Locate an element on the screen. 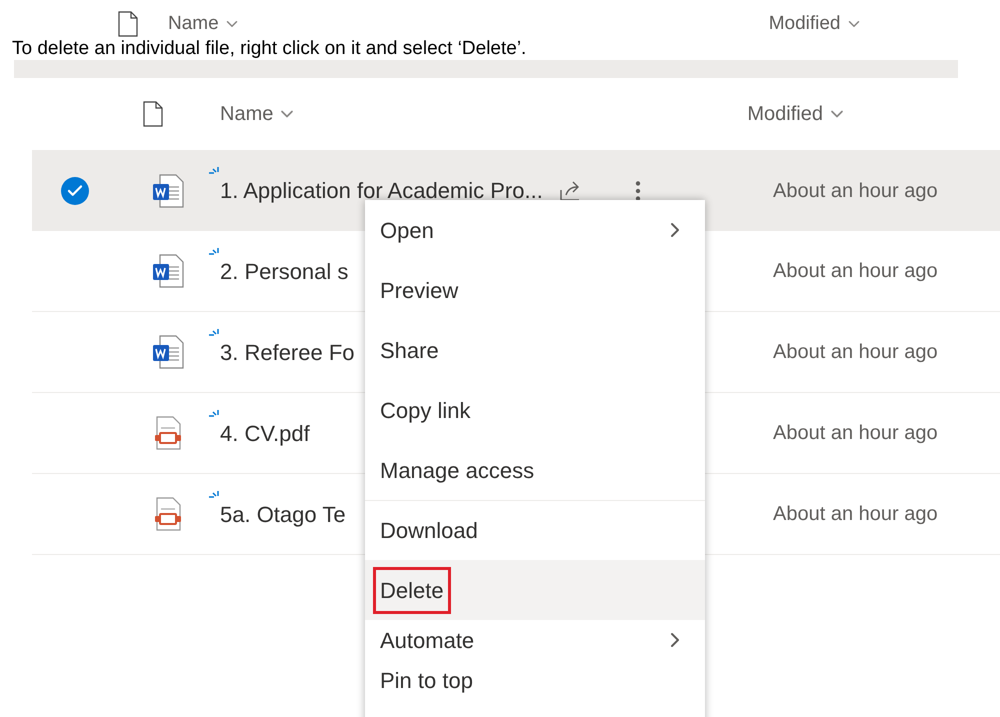 Image resolution: width=1000 pixels, height=717 pixels. menu-item: Copy link is located at coordinates (535, 410).